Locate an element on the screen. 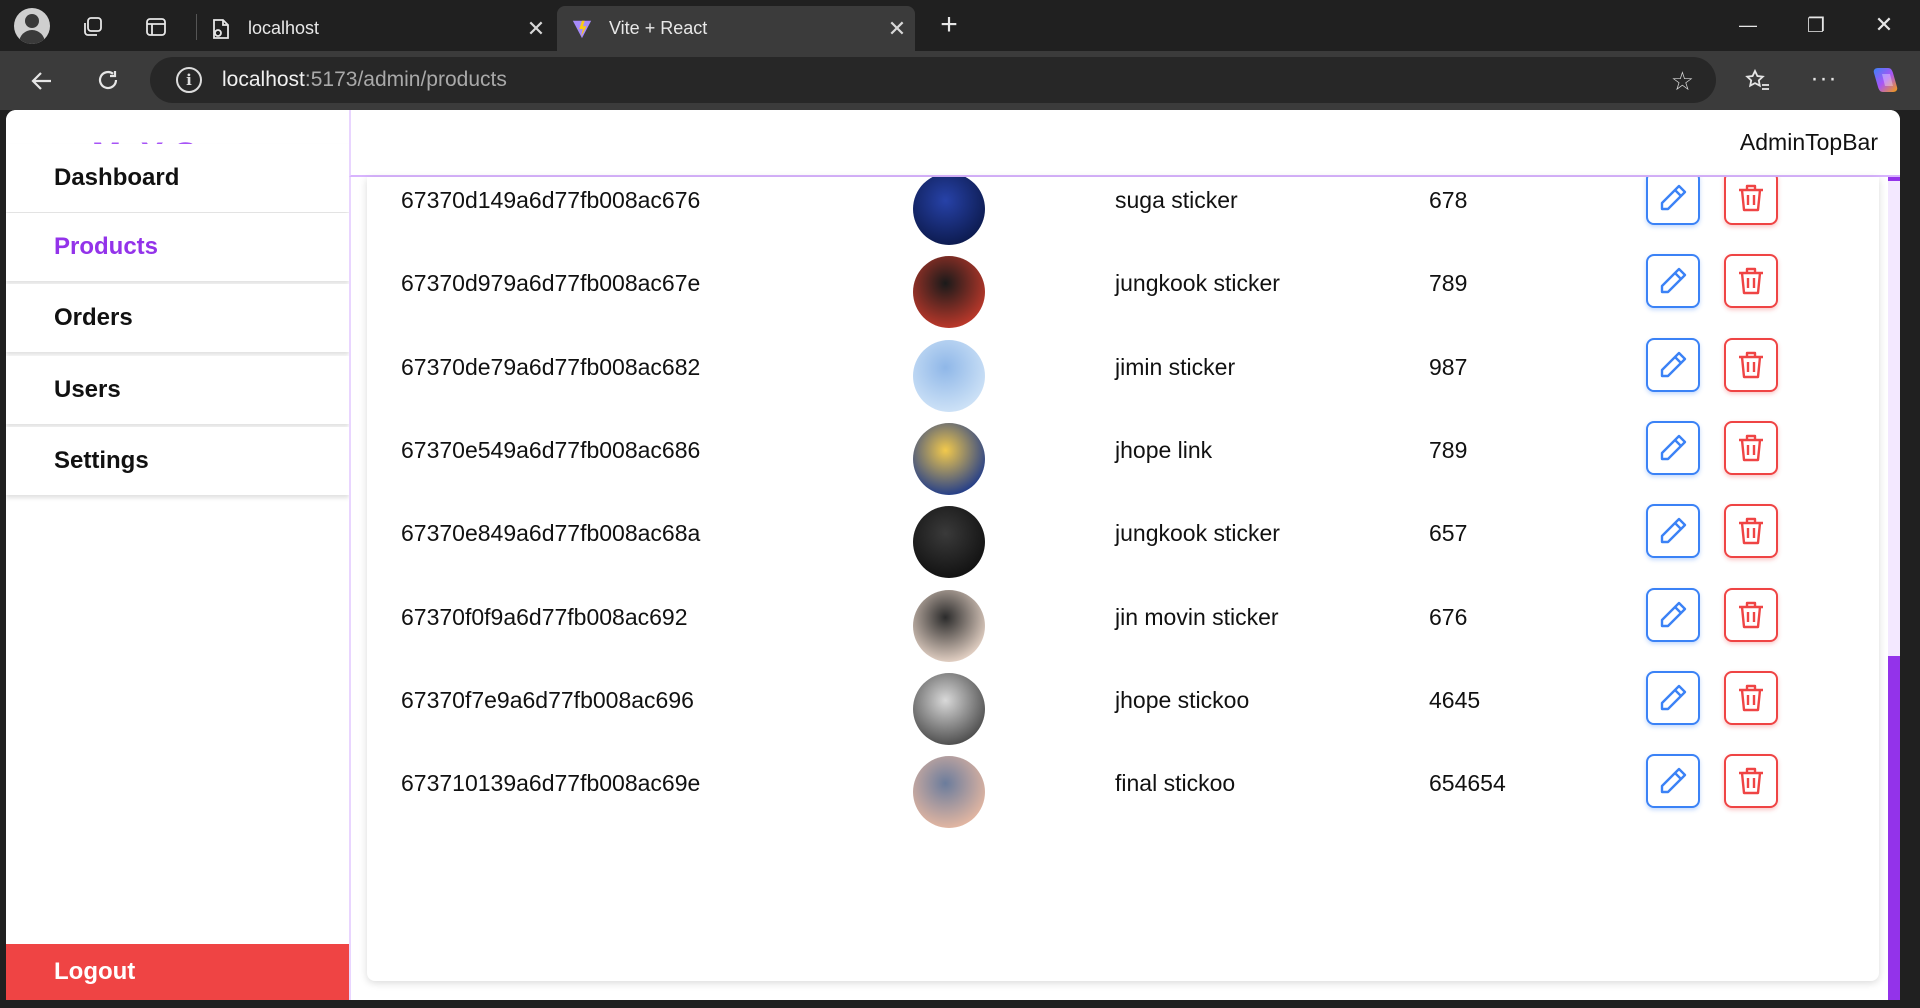 This screenshot has width=1920, height=1008. product-name: final stickoo is located at coordinates (1175, 783).